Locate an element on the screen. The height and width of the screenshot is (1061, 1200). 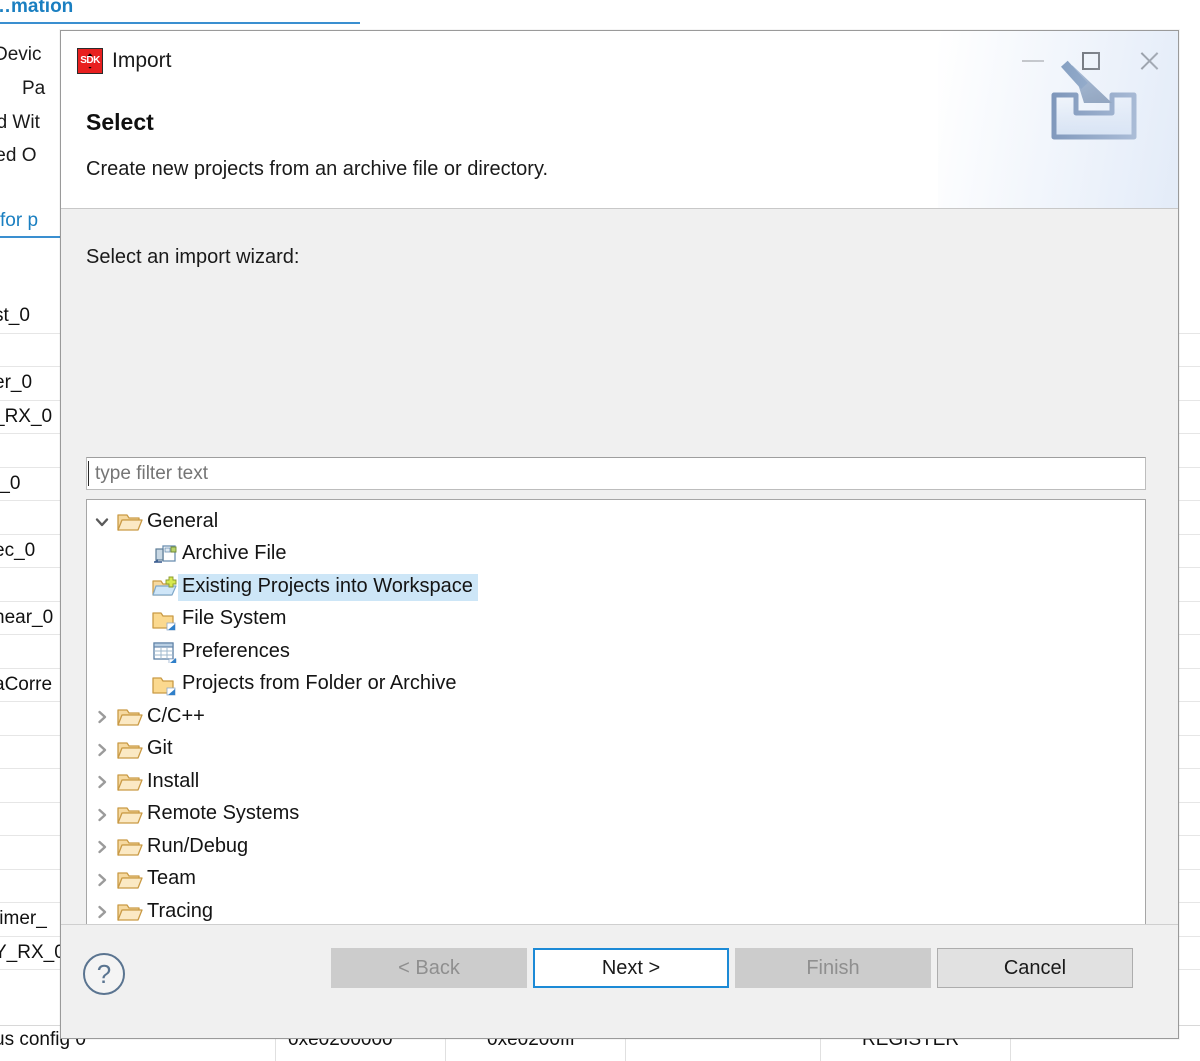
tree-item-label: Projects from Folder or Archive is located at coordinates (319, 683).